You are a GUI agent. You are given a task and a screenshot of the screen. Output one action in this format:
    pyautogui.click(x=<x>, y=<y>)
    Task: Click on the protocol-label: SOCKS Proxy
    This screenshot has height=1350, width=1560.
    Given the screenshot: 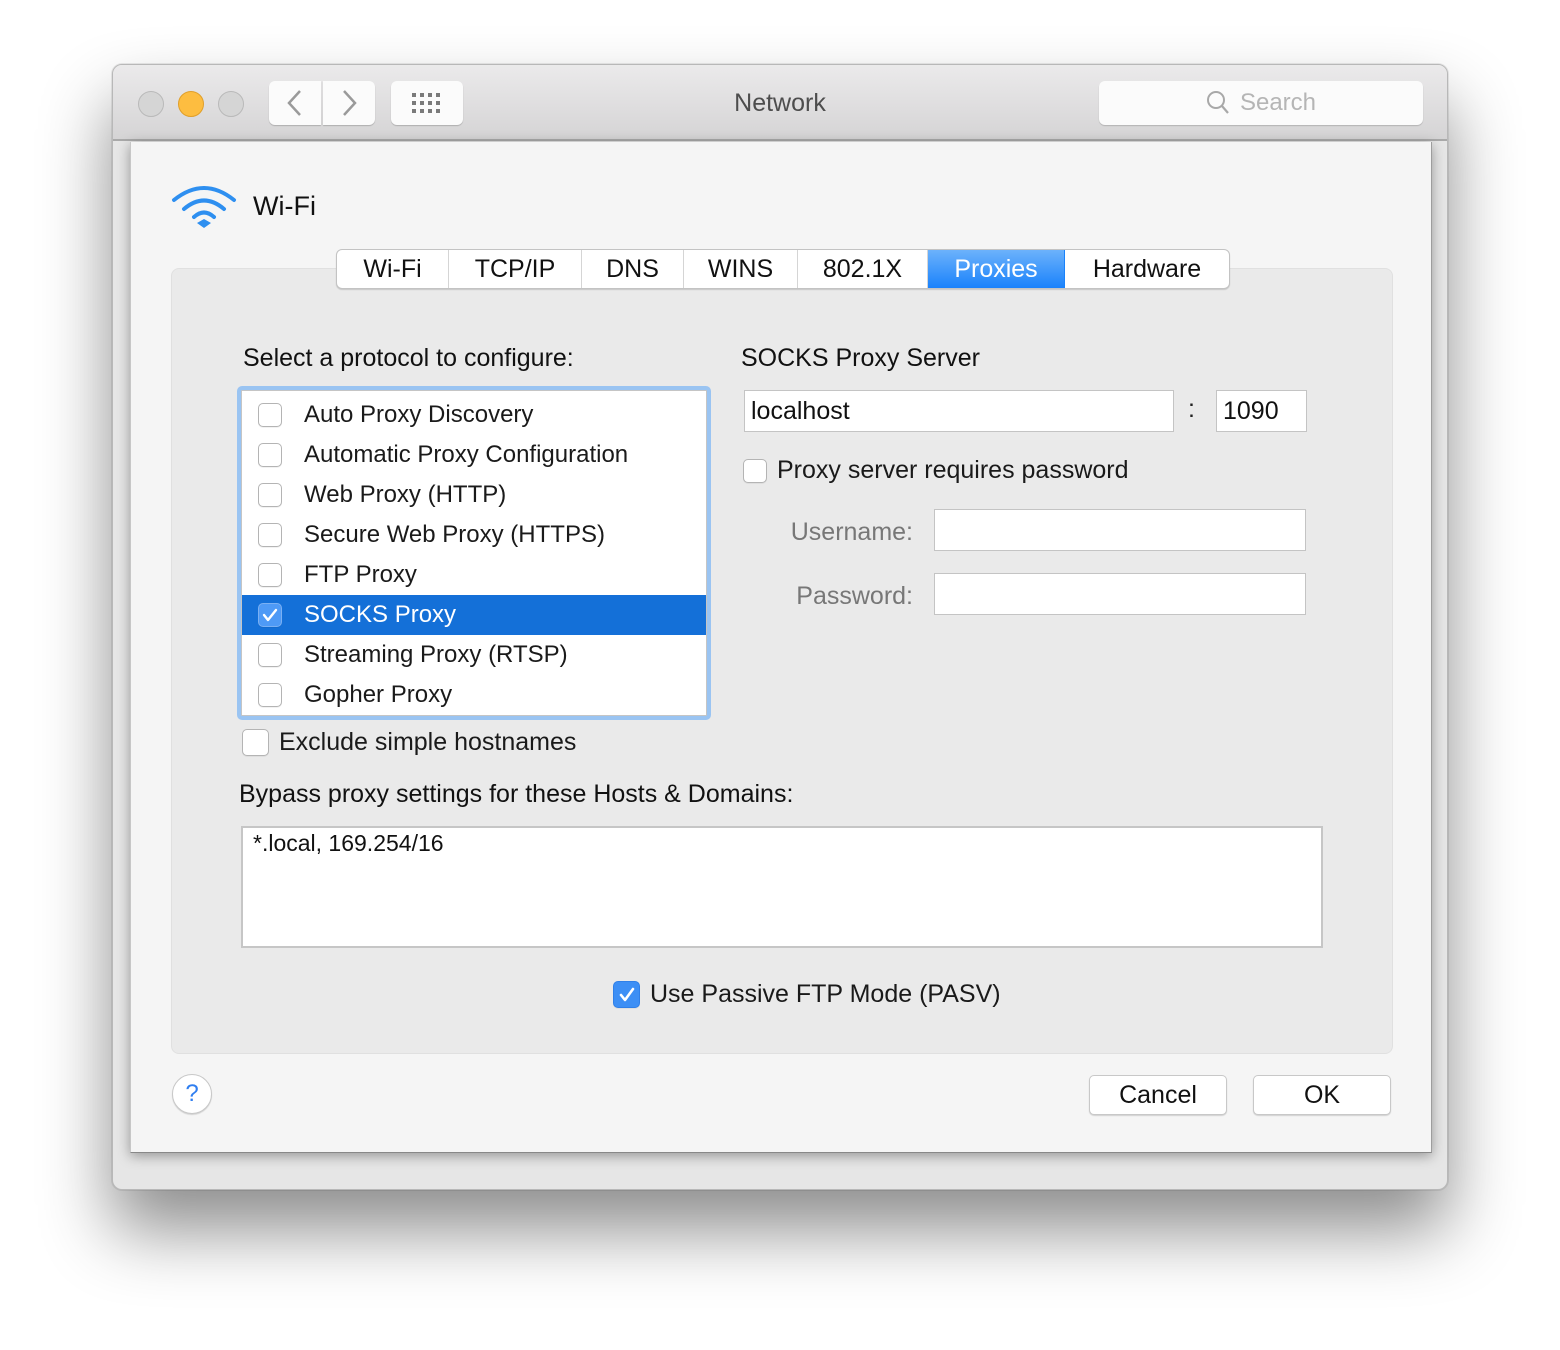 What is the action you would take?
    pyautogui.click(x=380, y=614)
    